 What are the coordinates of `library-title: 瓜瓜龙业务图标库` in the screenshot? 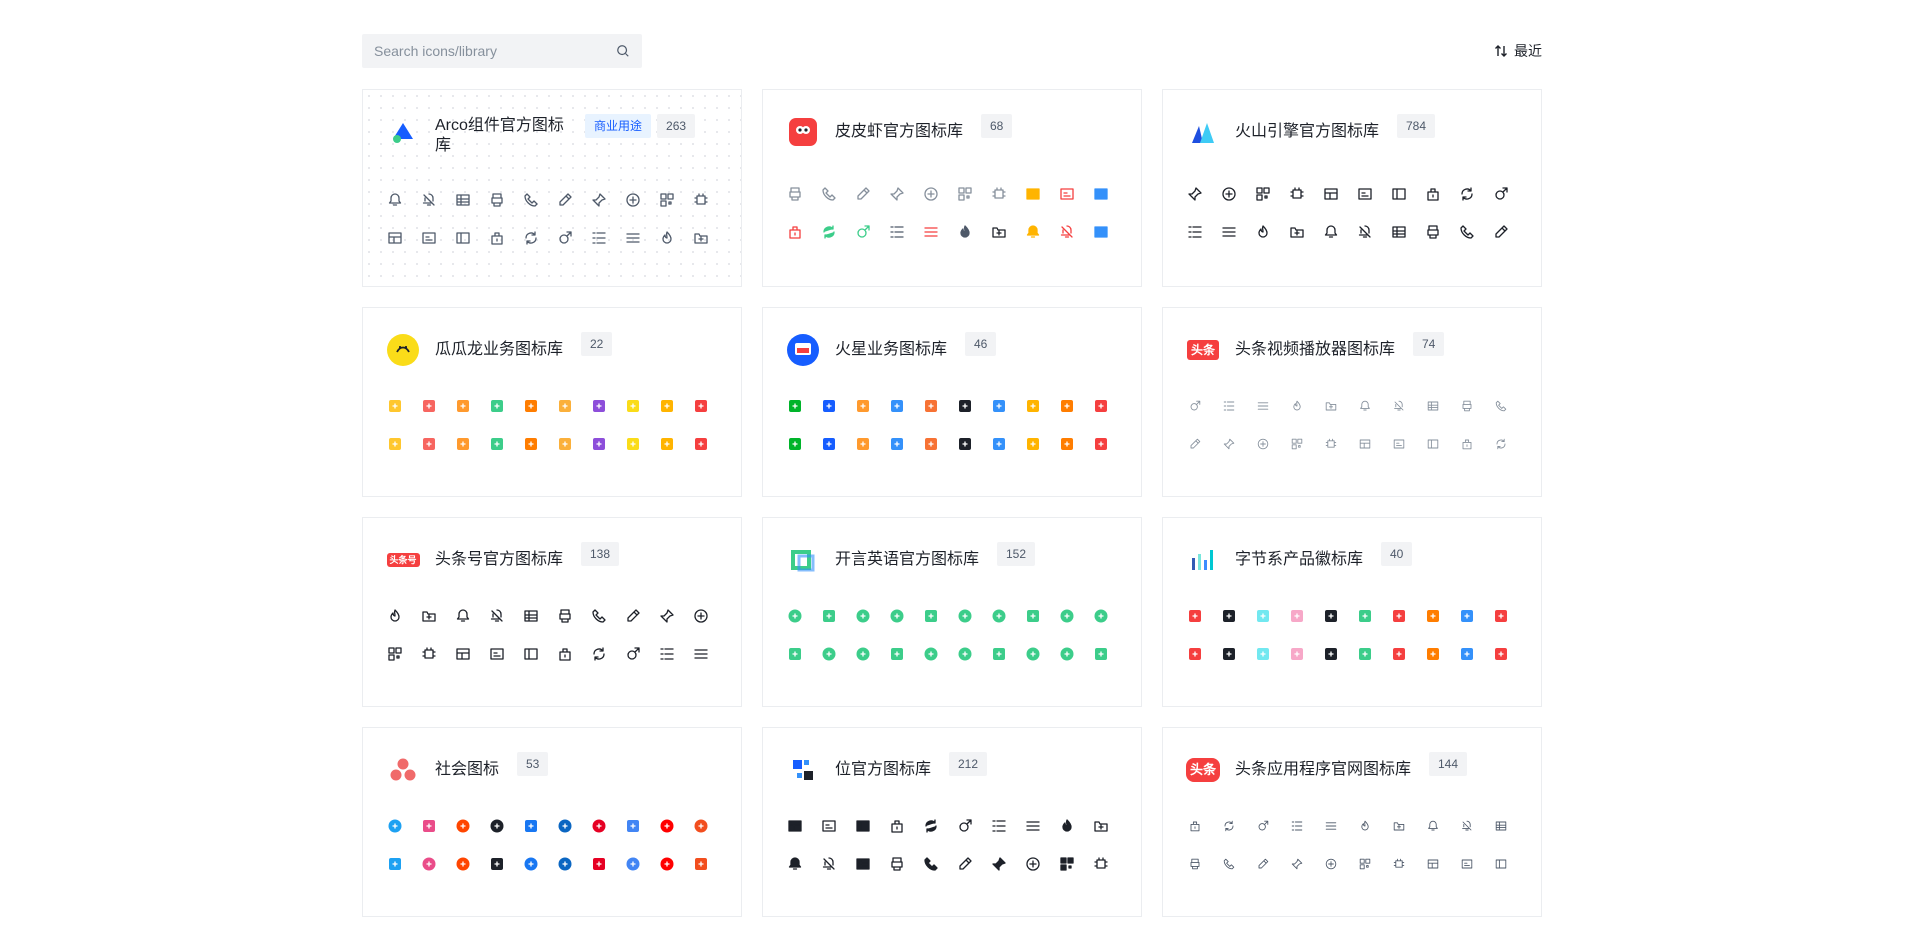 It's located at (499, 350).